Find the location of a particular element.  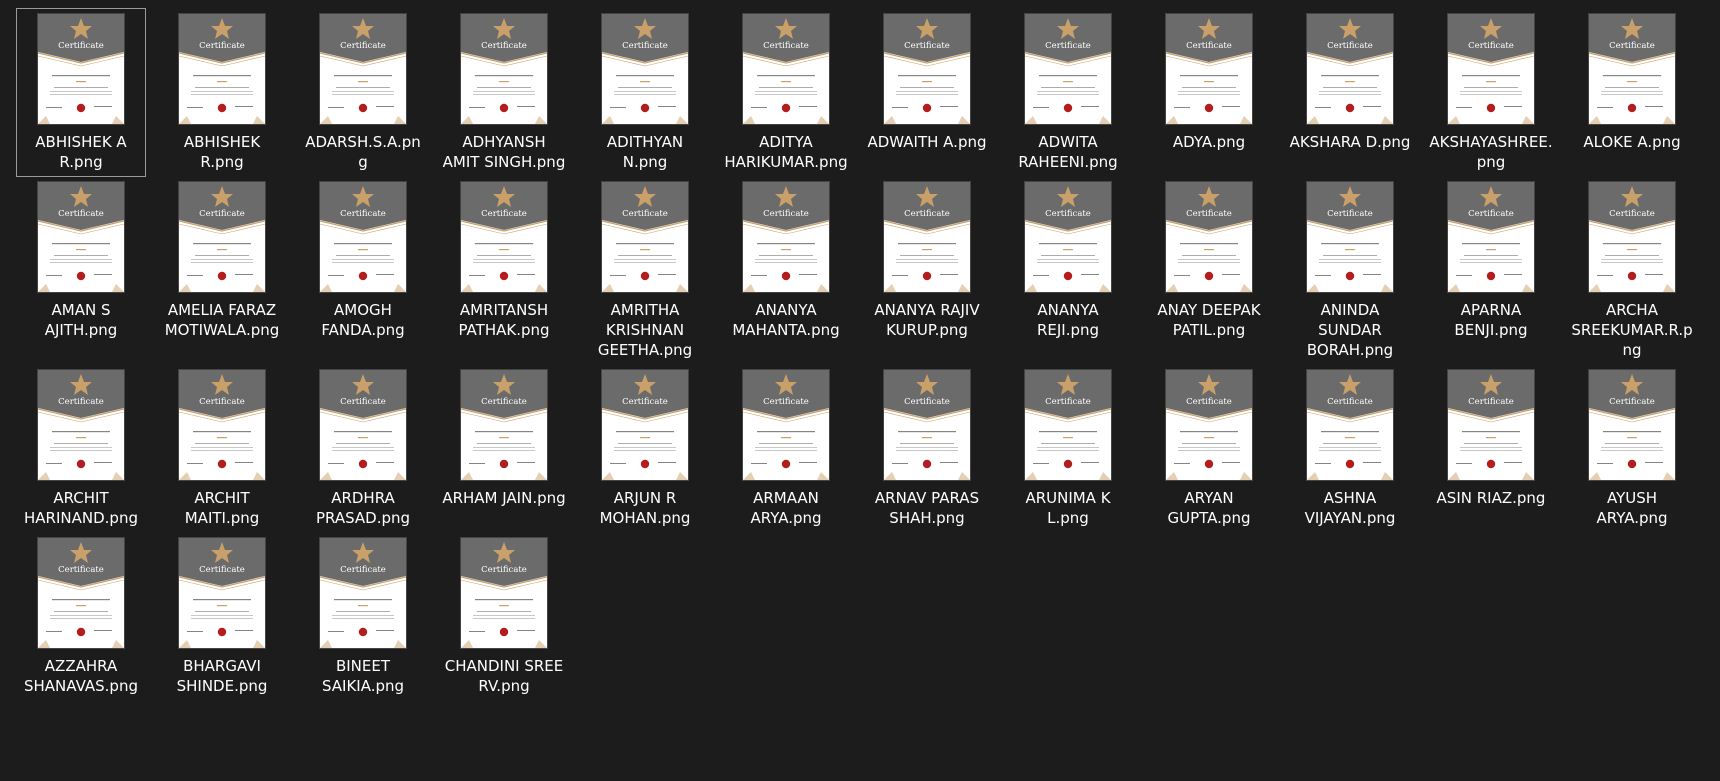

file-item: Certificate ADYA.png is located at coordinates (1209, 82).